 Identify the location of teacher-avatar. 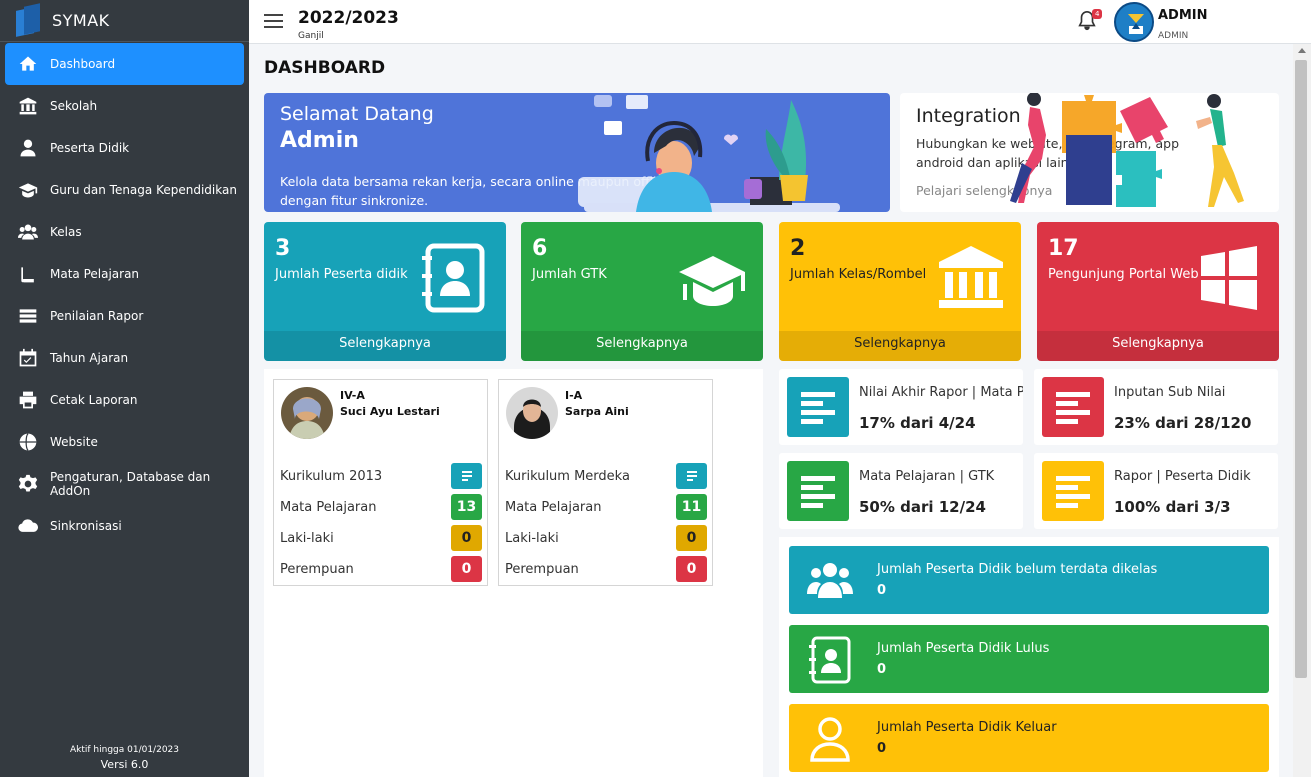
(532, 413).